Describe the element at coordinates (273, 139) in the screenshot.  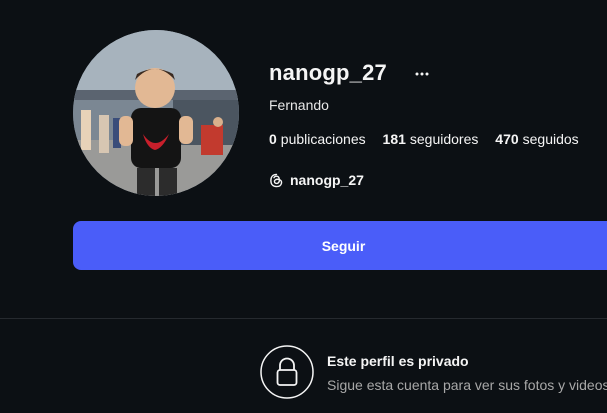
I see `posts-count: 0` at that location.